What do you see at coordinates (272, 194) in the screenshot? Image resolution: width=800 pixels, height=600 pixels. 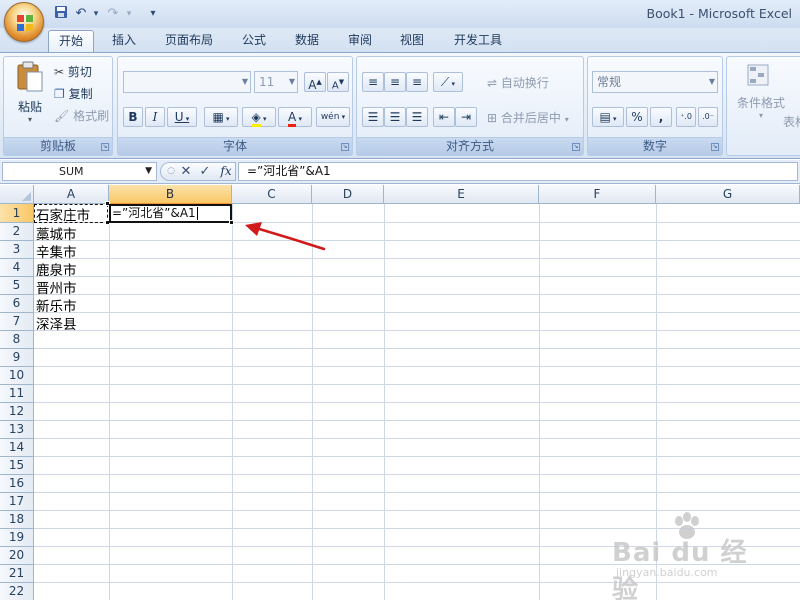 I see `column-header-c: C` at bounding box center [272, 194].